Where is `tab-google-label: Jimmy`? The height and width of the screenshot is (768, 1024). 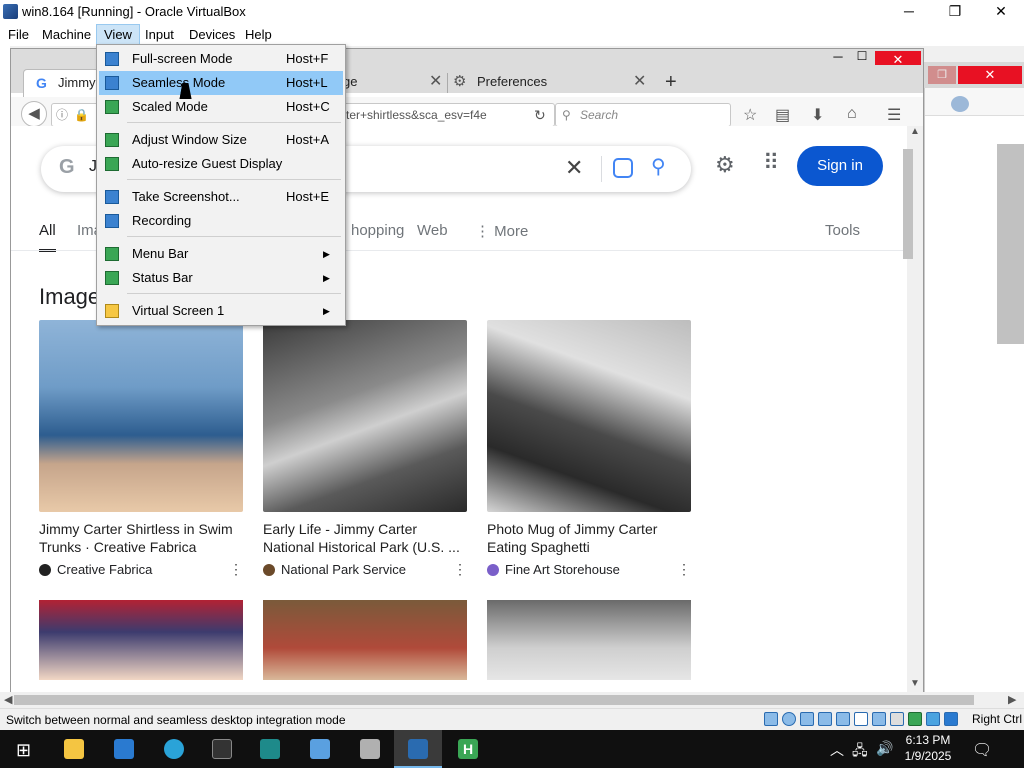
tab-google-label: Jimmy is located at coordinates (77, 82).